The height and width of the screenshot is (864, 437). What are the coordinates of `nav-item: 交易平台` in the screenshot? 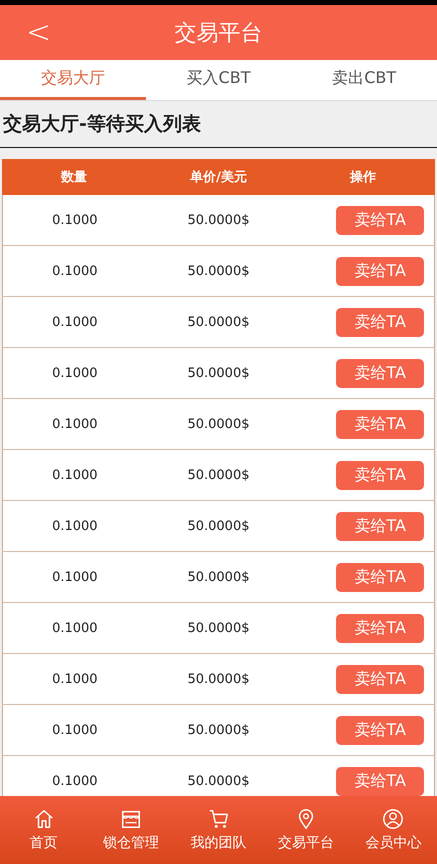 It's located at (306, 830).